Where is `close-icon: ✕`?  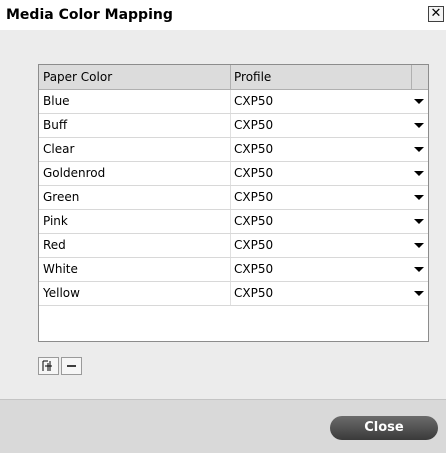
close-icon: ✕ is located at coordinates (436, 14).